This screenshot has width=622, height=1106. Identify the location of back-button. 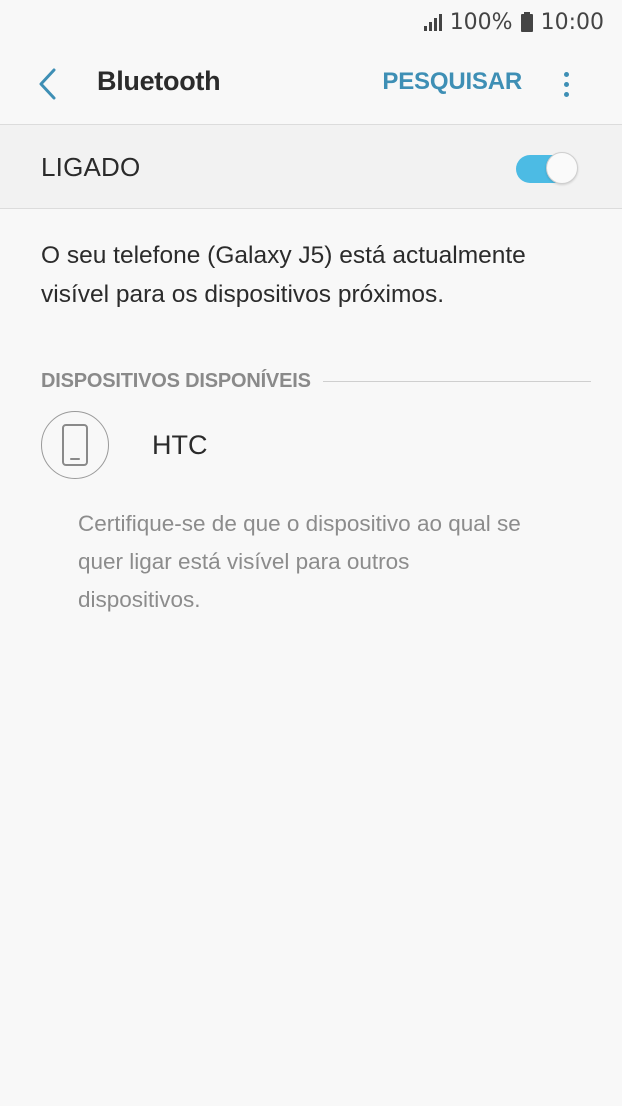
(48, 84).